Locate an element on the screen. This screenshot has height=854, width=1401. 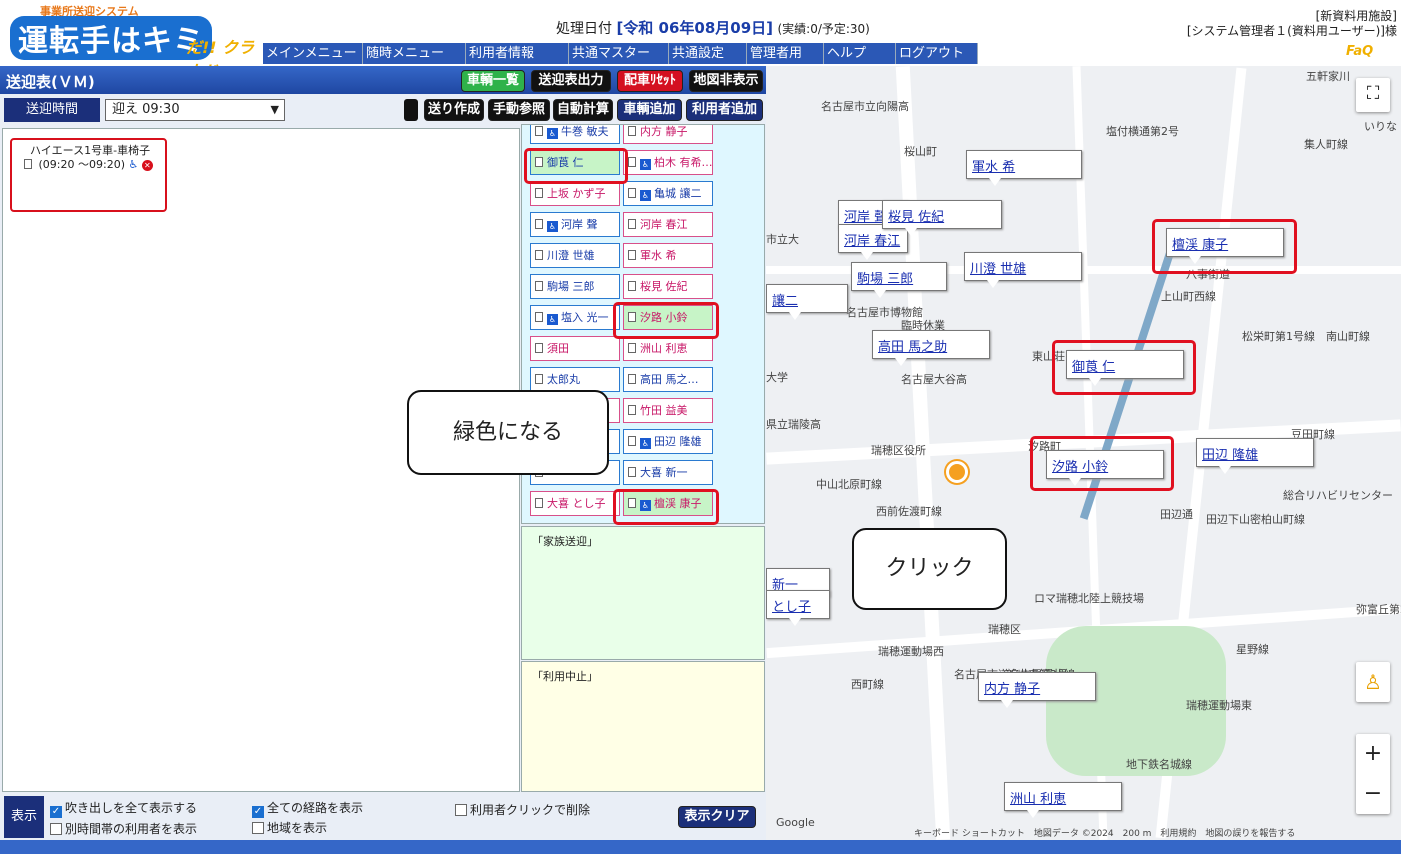
cb-click-delete: 利用者クリックで削除 is located at coordinates (522, 809).